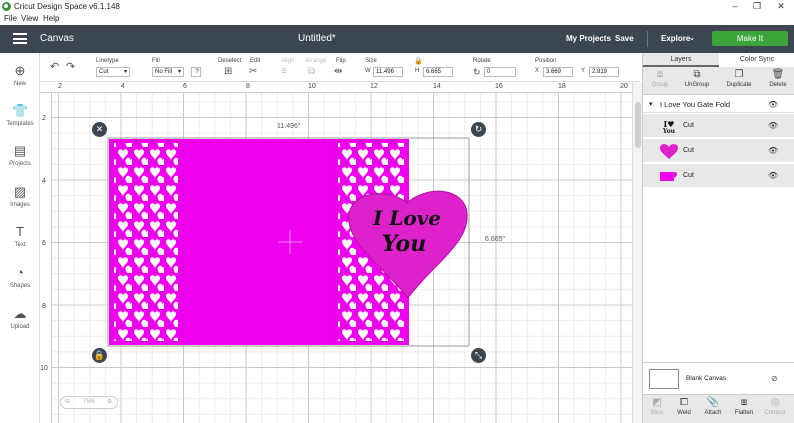  What do you see at coordinates (713, 402) in the screenshot?
I see `paperclip-icon: 📎` at bounding box center [713, 402].